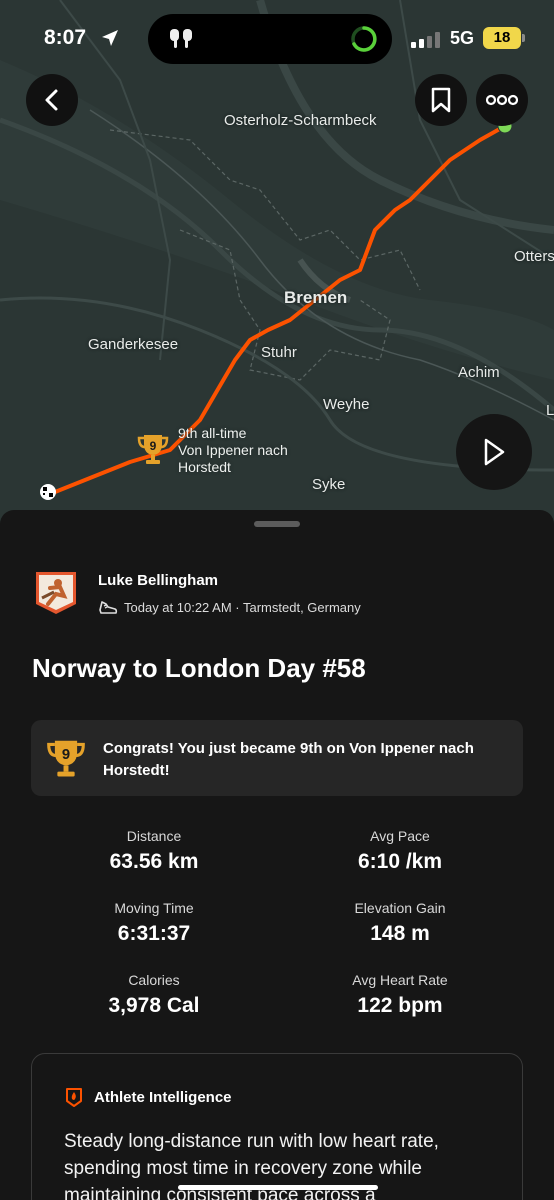  What do you see at coordinates (204, 467) in the screenshot?
I see `segment-name-line2: Horstedt` at bounding box center [204, 467].